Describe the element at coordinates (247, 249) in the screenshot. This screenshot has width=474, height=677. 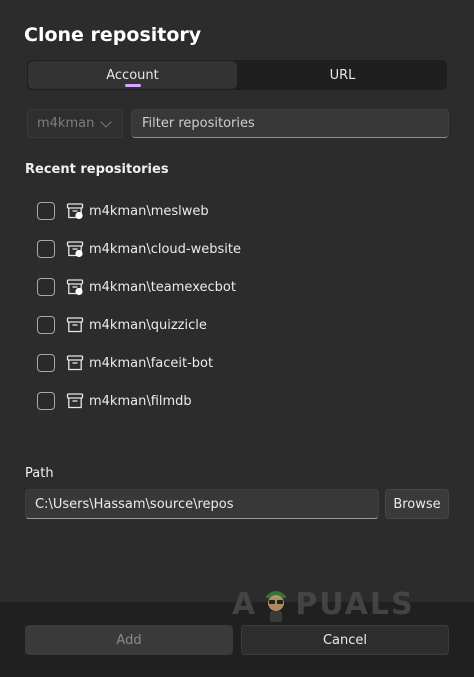
I see `list-item: m4kman\cloud-website` at that location.